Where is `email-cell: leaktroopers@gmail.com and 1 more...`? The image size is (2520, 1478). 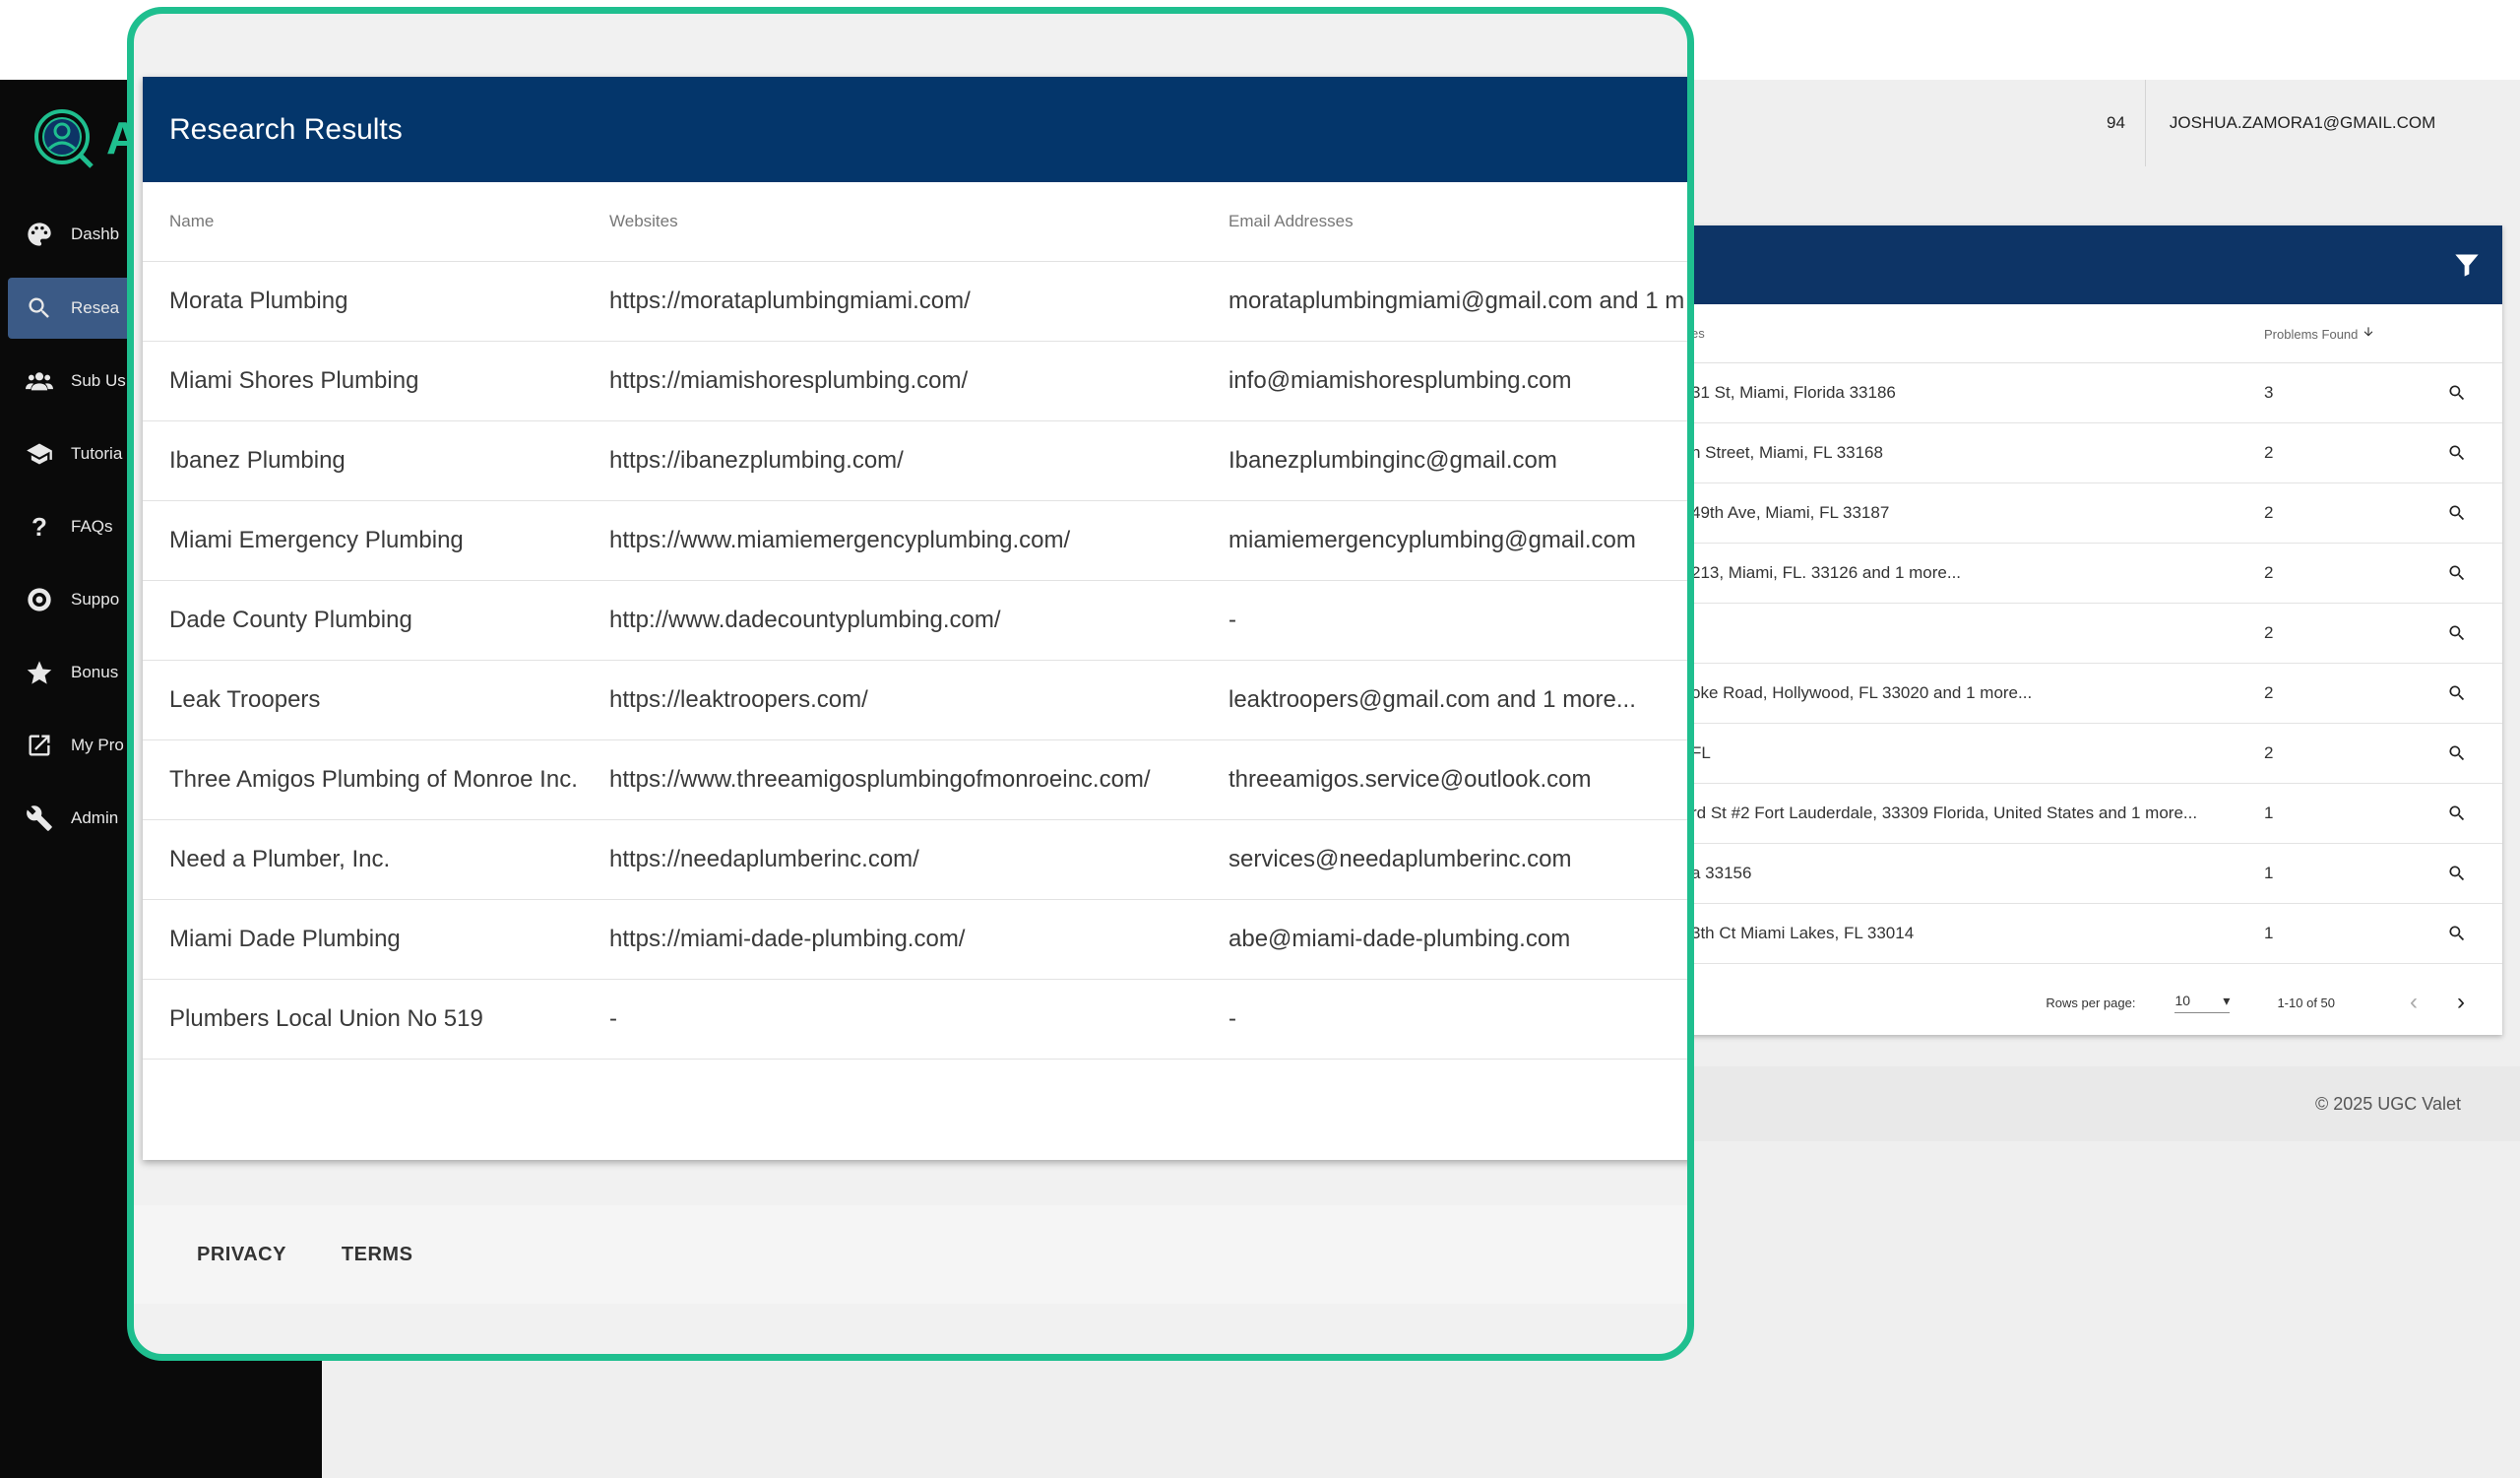 email-cell: leaktroopers@gmail.com and 1 more... is located at coordinates (1432, 699).